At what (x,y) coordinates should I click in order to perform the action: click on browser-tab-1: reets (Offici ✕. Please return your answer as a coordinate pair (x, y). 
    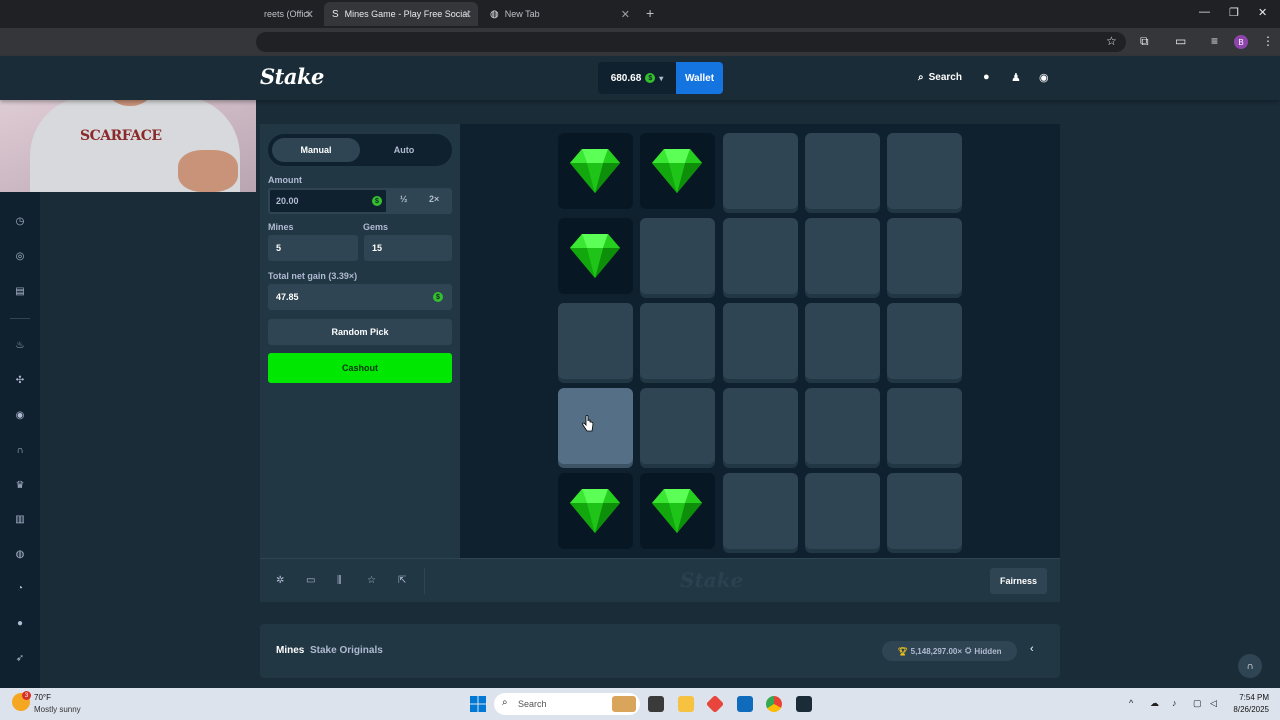
    Looking at the image, I should click on (288, 14).